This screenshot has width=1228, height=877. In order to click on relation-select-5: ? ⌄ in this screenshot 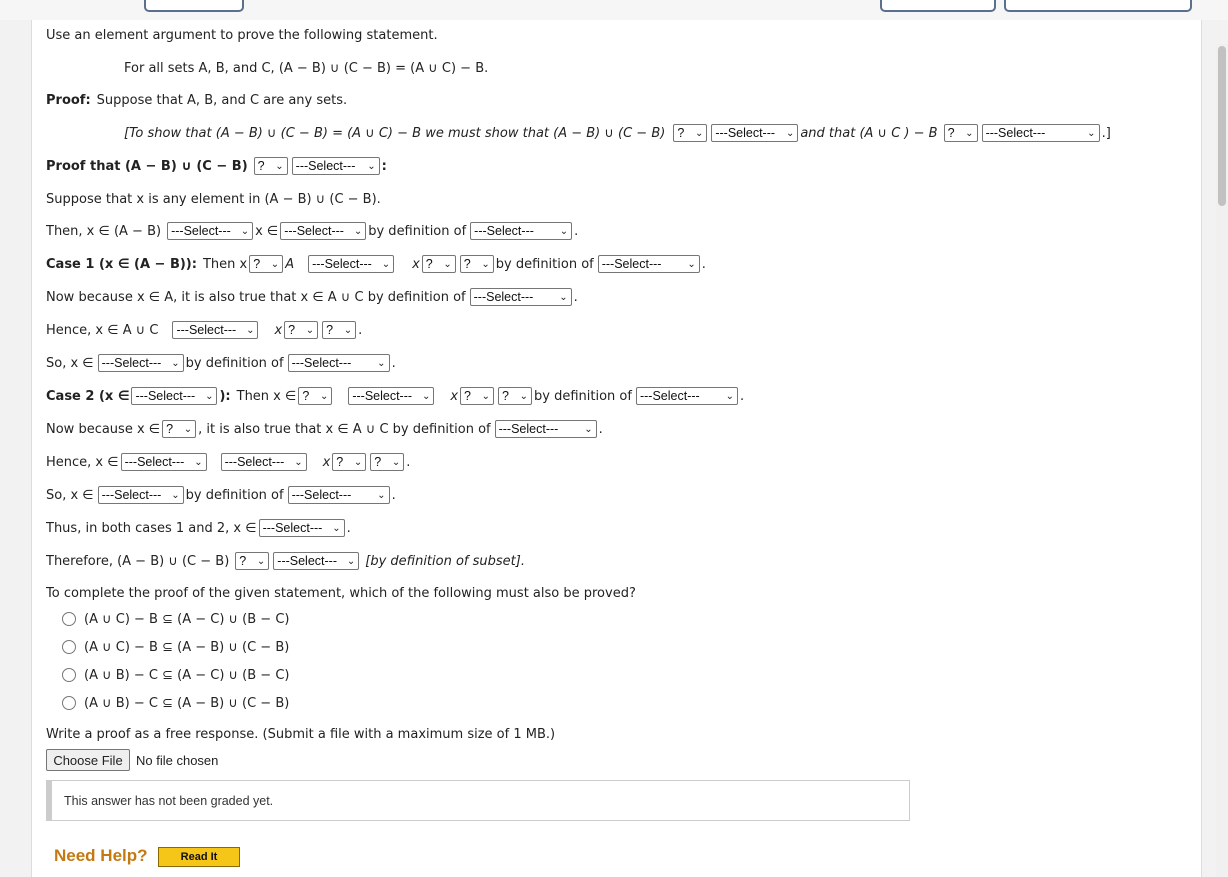, I will do `click(438, 264)`.